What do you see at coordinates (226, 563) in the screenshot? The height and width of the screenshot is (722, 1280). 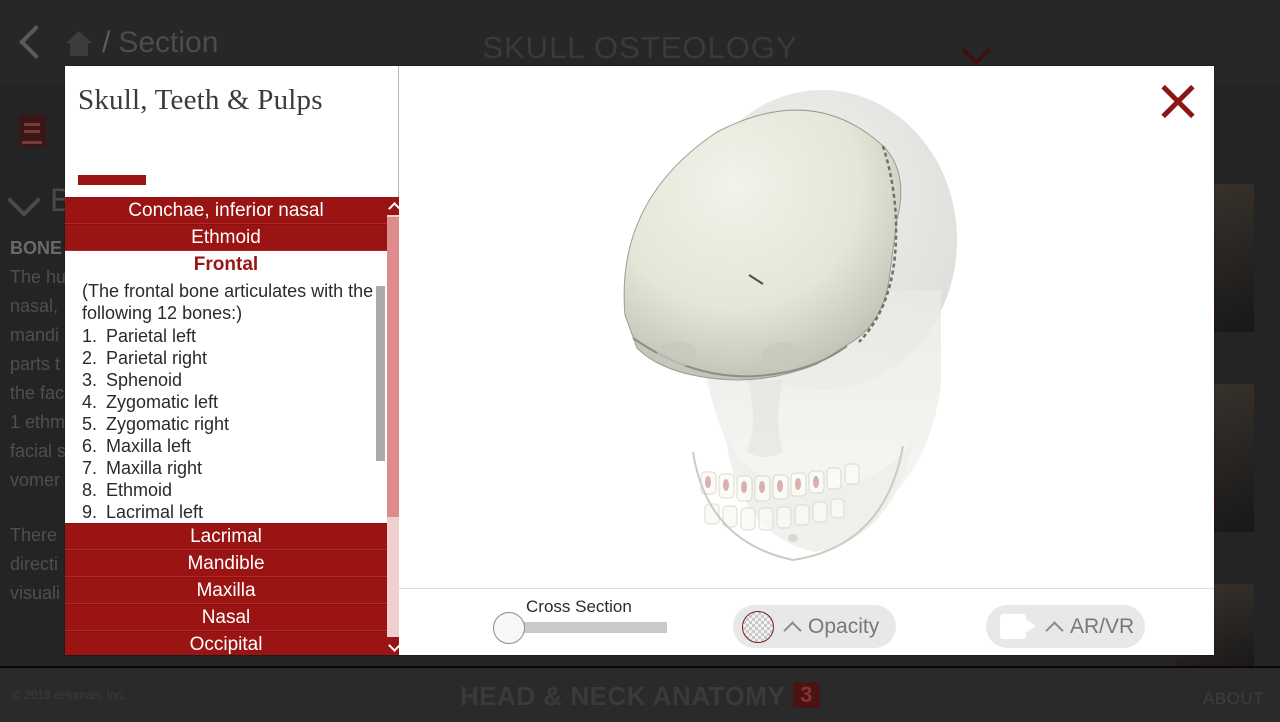 I see `bone-list-item: Mandible` at bounding box center [226, 563].